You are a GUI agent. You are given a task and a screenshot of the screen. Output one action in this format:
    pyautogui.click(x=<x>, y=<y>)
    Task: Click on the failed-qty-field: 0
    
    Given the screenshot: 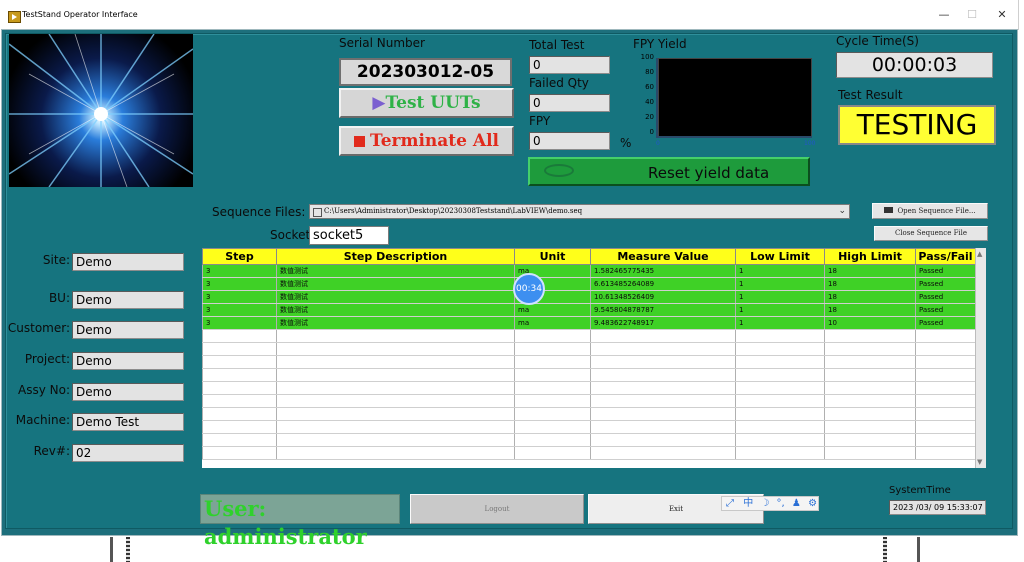 What is the action you would take?
    pyautogui.click(x=569, y=103)
    